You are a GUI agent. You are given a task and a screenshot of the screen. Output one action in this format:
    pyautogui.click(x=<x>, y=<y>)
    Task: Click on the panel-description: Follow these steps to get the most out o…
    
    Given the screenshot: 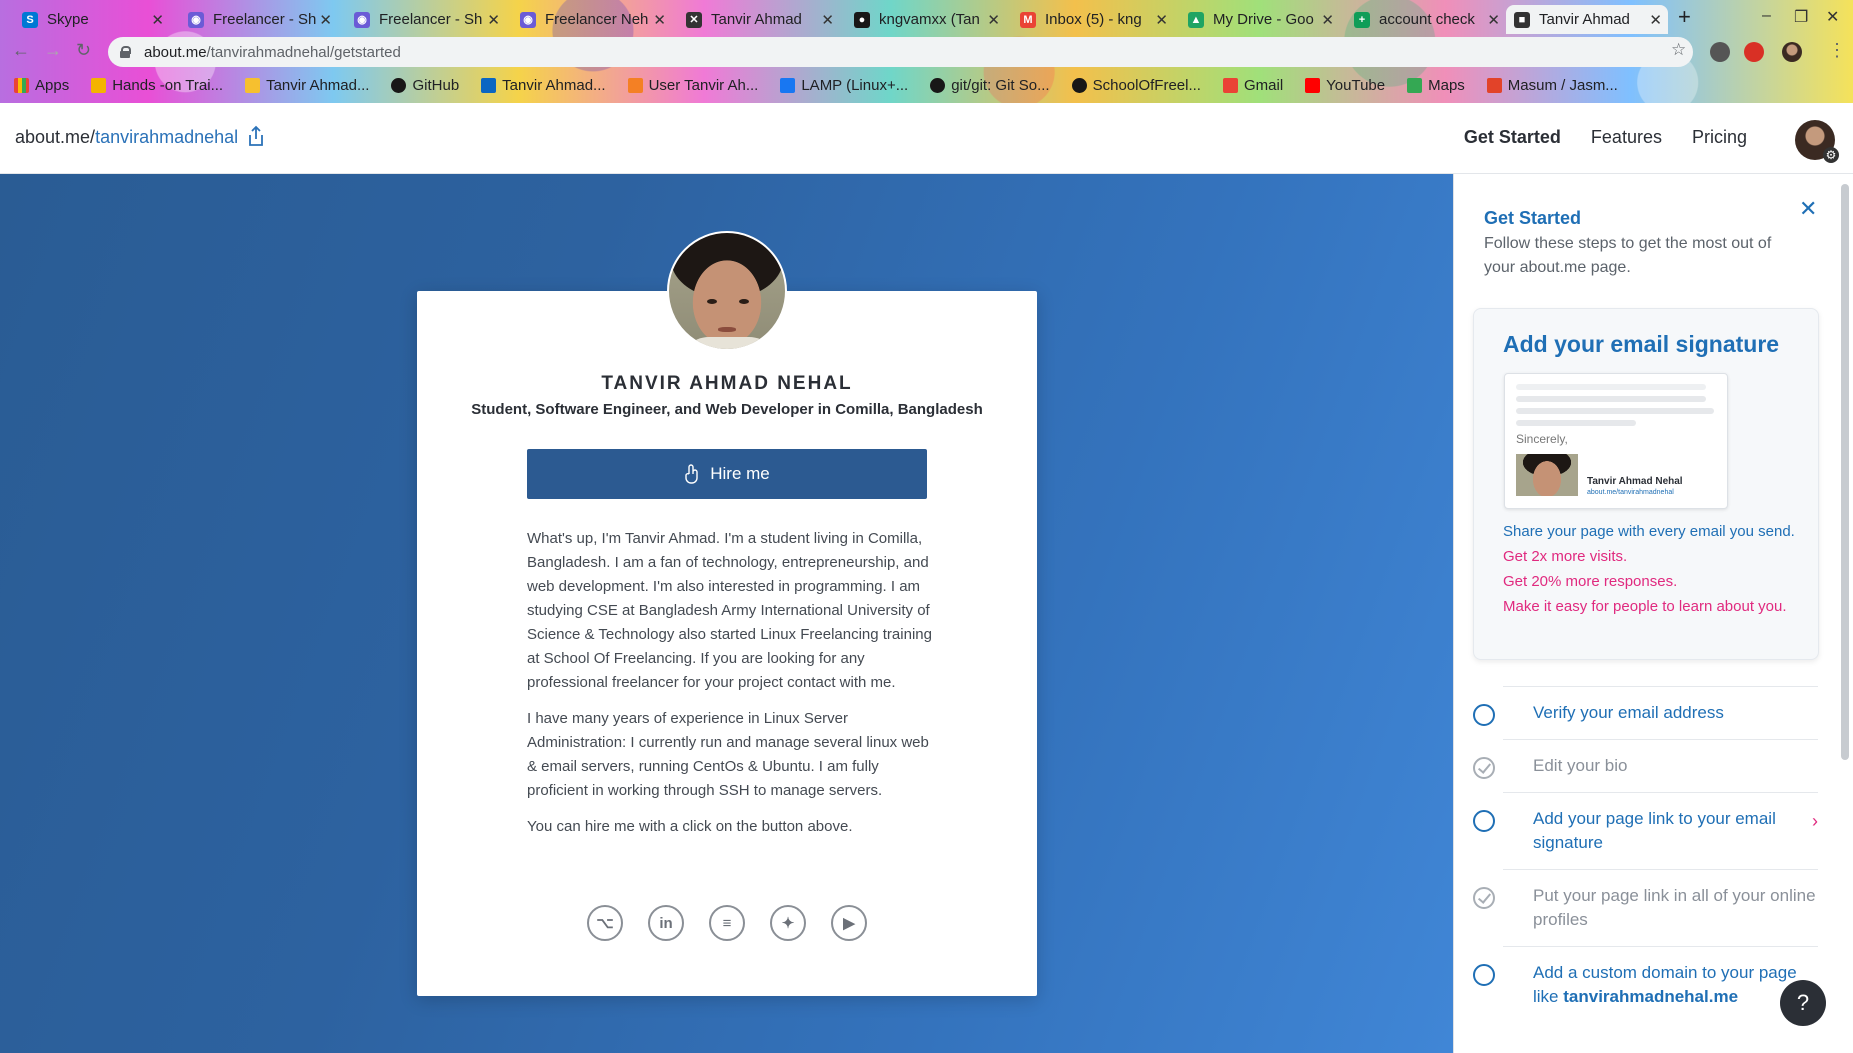 What is the action you would take?
    pyautogui.click(x=1628, y=255)
    